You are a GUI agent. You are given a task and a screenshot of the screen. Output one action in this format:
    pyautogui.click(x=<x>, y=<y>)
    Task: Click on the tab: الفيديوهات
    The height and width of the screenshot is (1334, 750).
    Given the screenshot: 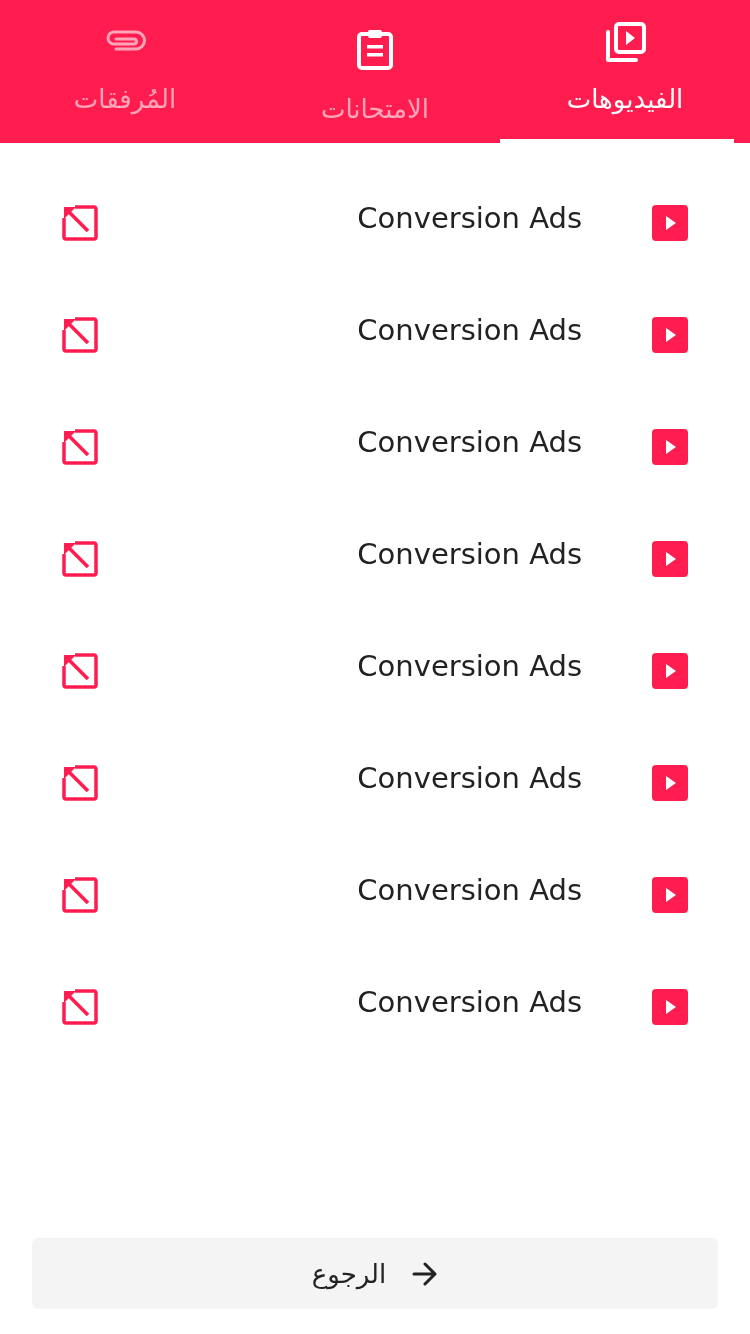 What is the action you would take?
    pyautogui.click(x=625, y=71)
    